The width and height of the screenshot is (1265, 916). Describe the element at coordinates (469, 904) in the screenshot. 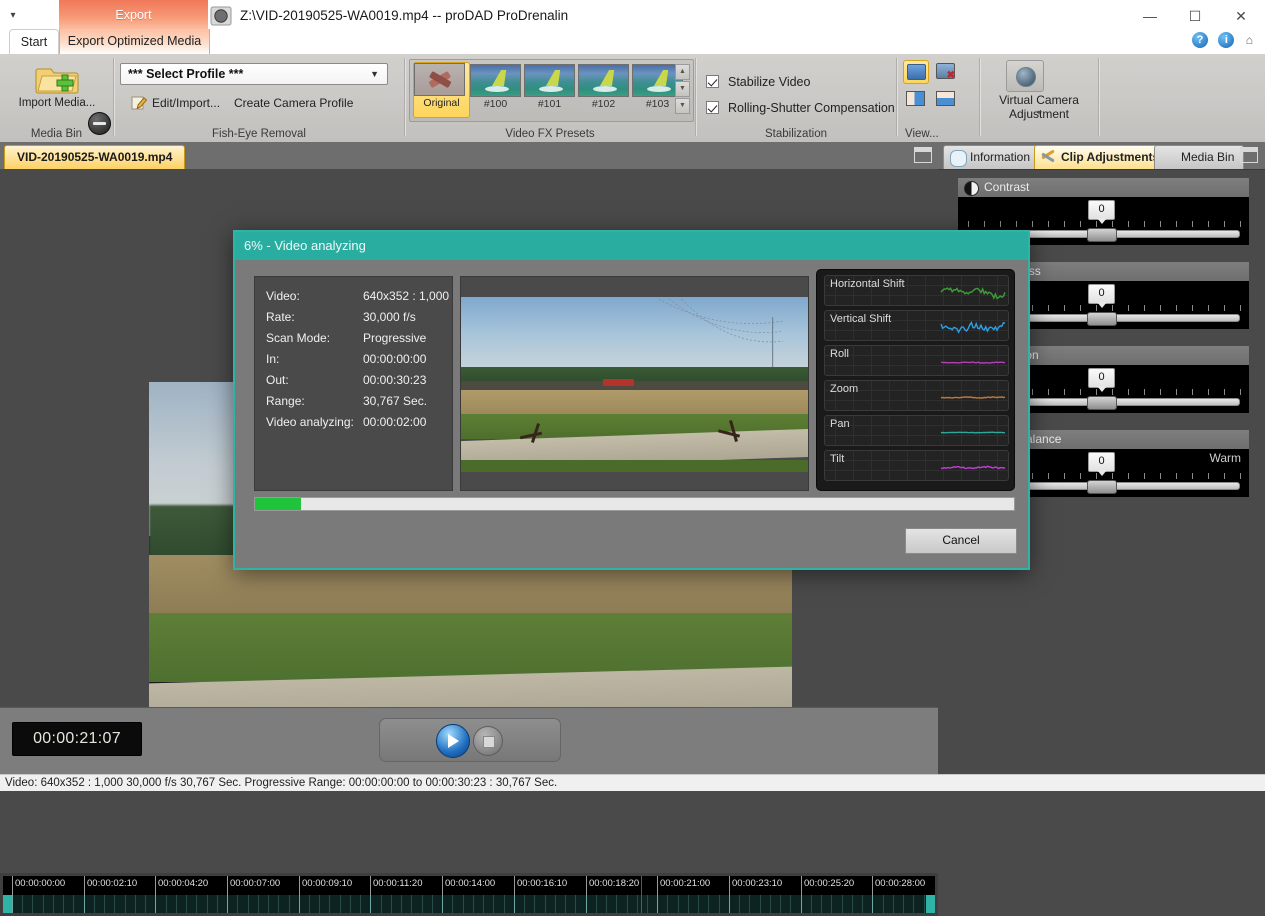

I see `ruler-body` at that location.